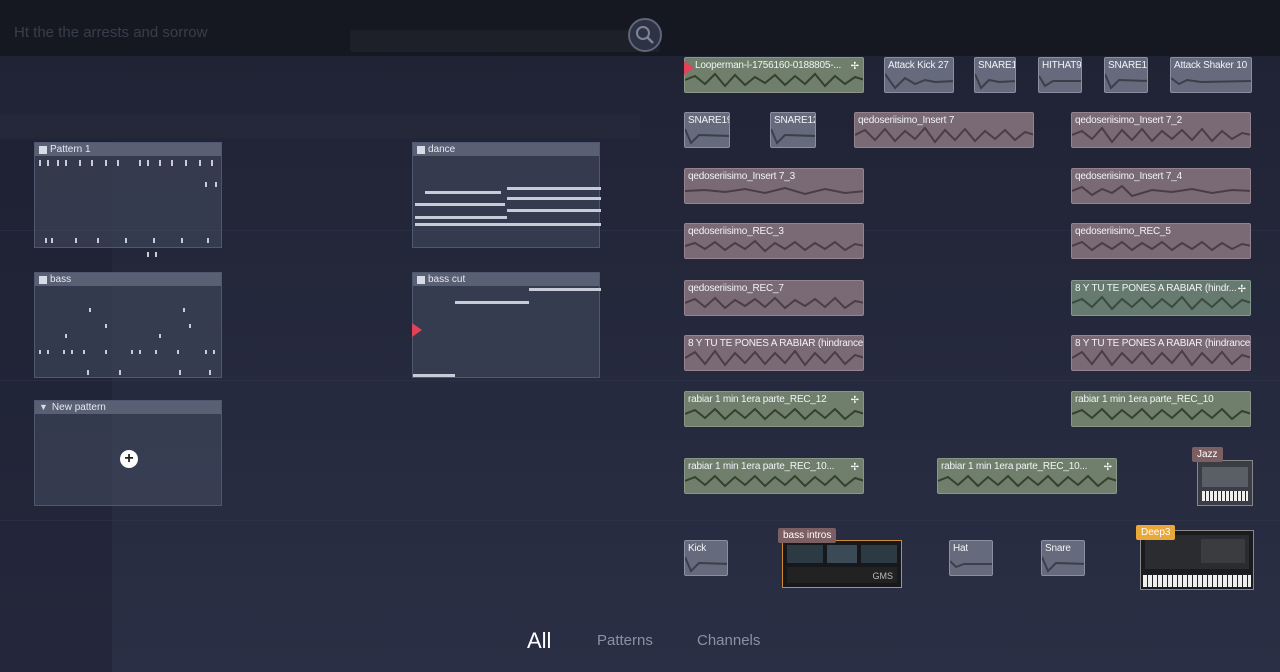  What do you see at coordinates (506, 149) in the screenshot?
I see `pattern-header: dance` at bounding box center [506, 149].